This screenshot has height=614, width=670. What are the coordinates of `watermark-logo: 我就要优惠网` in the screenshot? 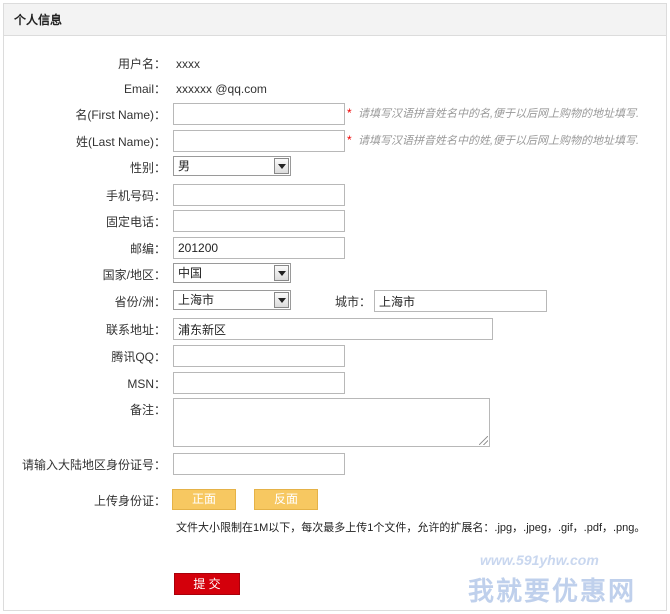 It's located at (552, 591).